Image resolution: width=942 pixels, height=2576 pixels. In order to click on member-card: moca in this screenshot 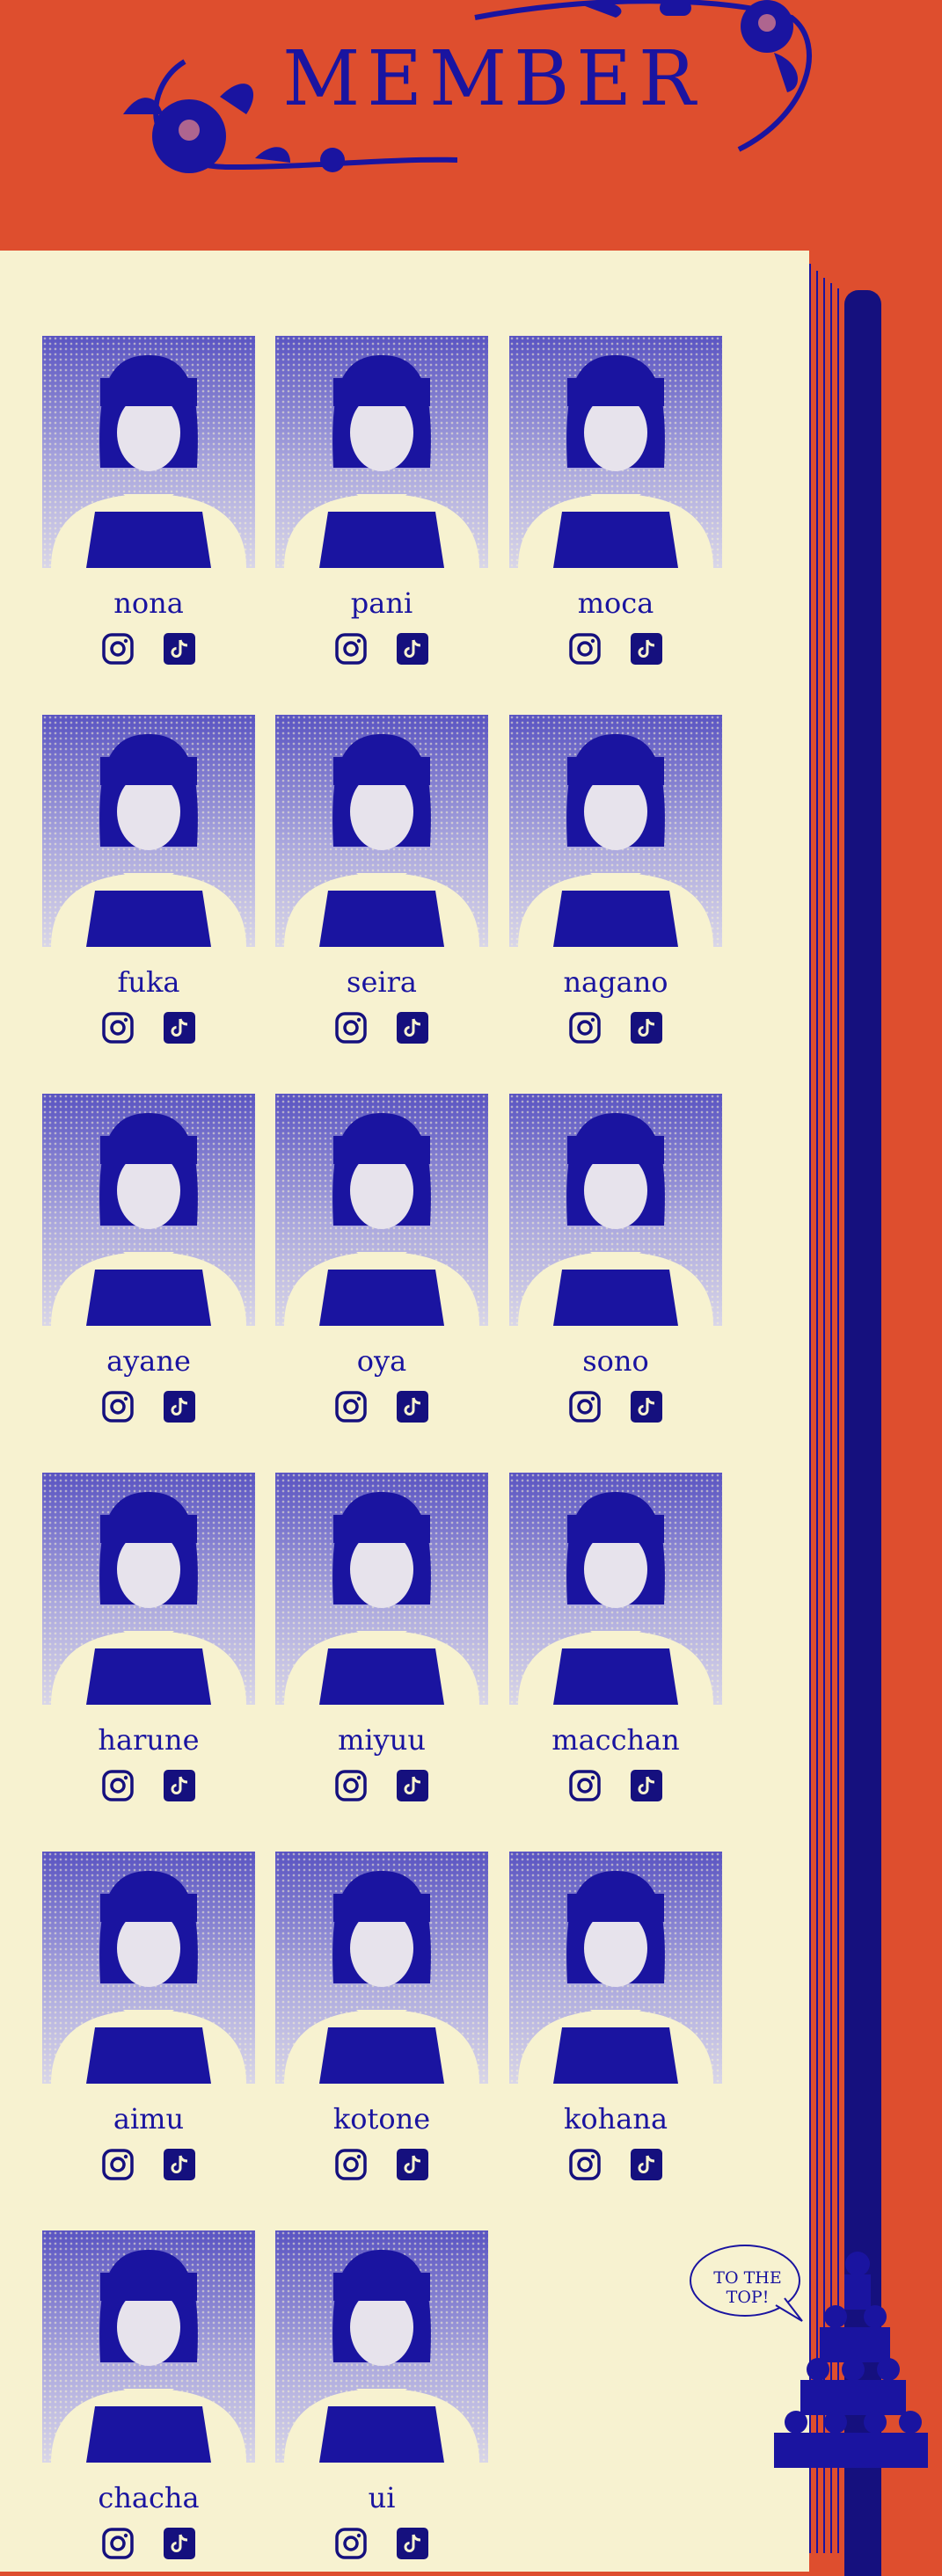, I will do `click(615, 500)`.